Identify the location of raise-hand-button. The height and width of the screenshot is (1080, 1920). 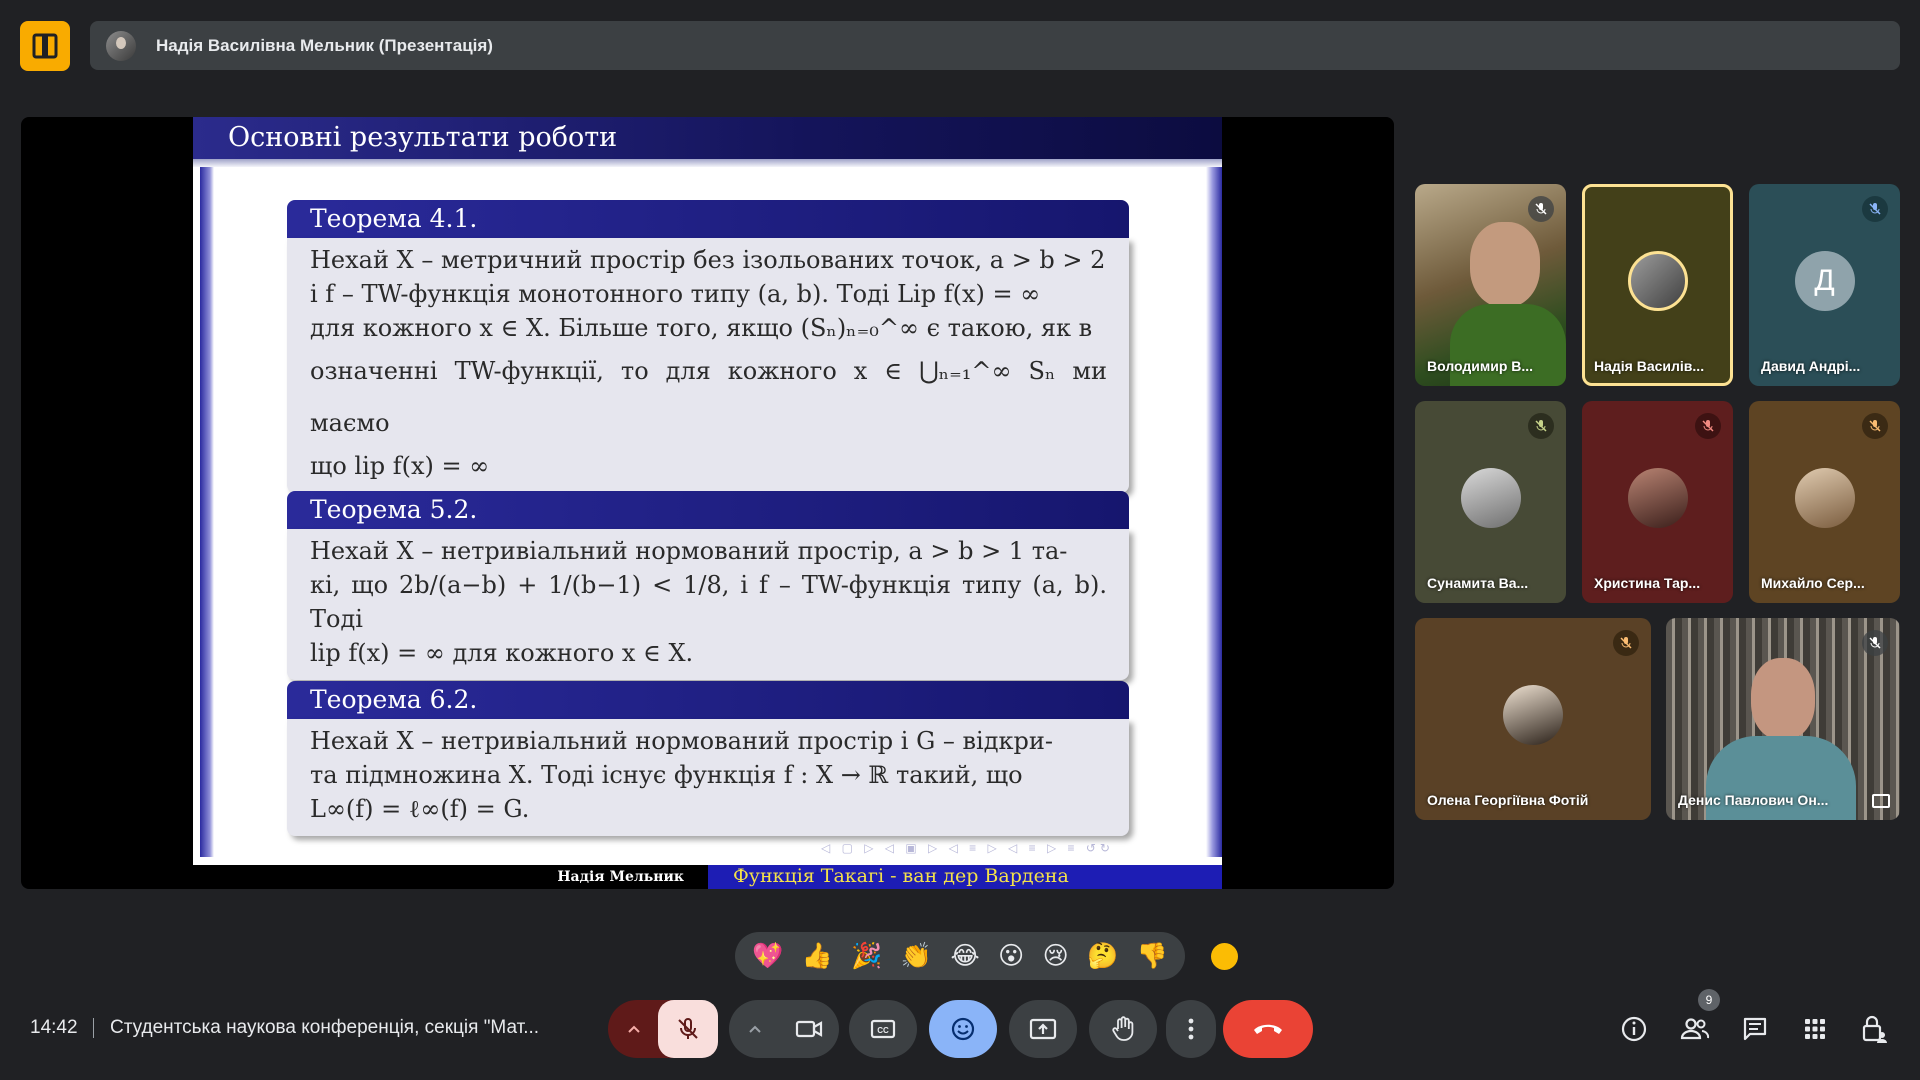
(1123, 1029).